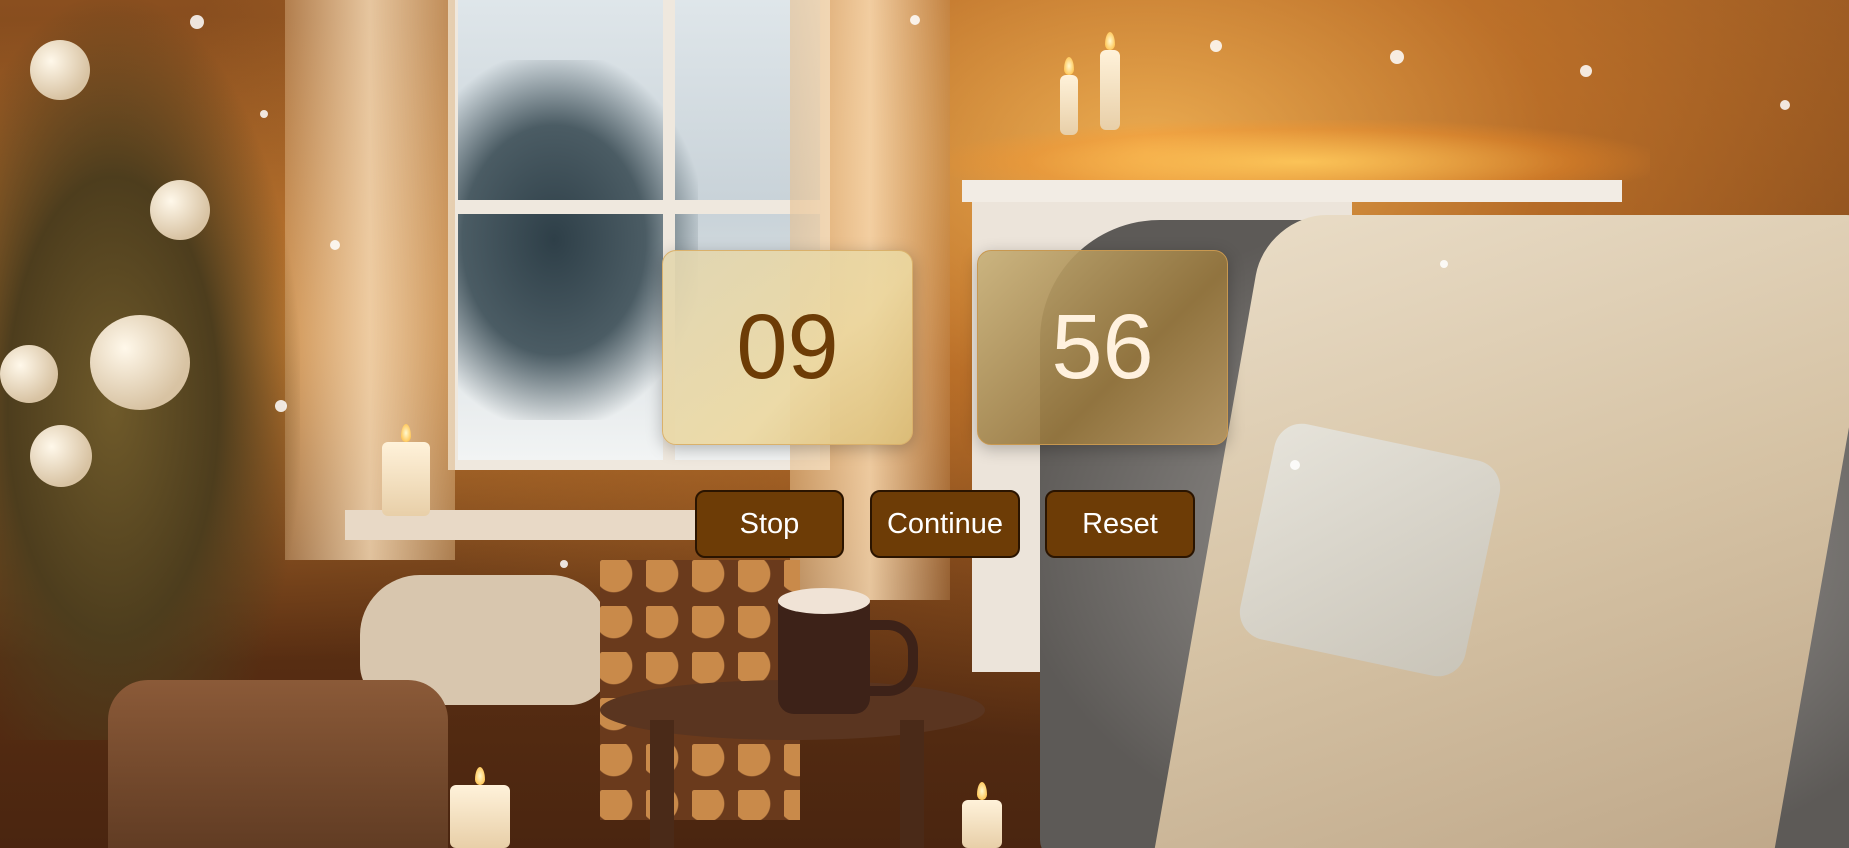  What do you see at coordinates (278, 764) in the screenshot?
I see `wooden-chest` at bounding box center [278, 764].